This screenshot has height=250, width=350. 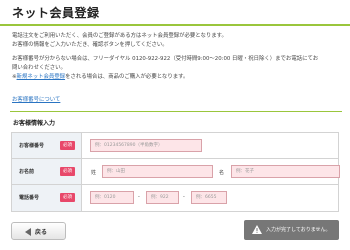 I want to click on field-label: お客様番号, so click(x=32, y=146).